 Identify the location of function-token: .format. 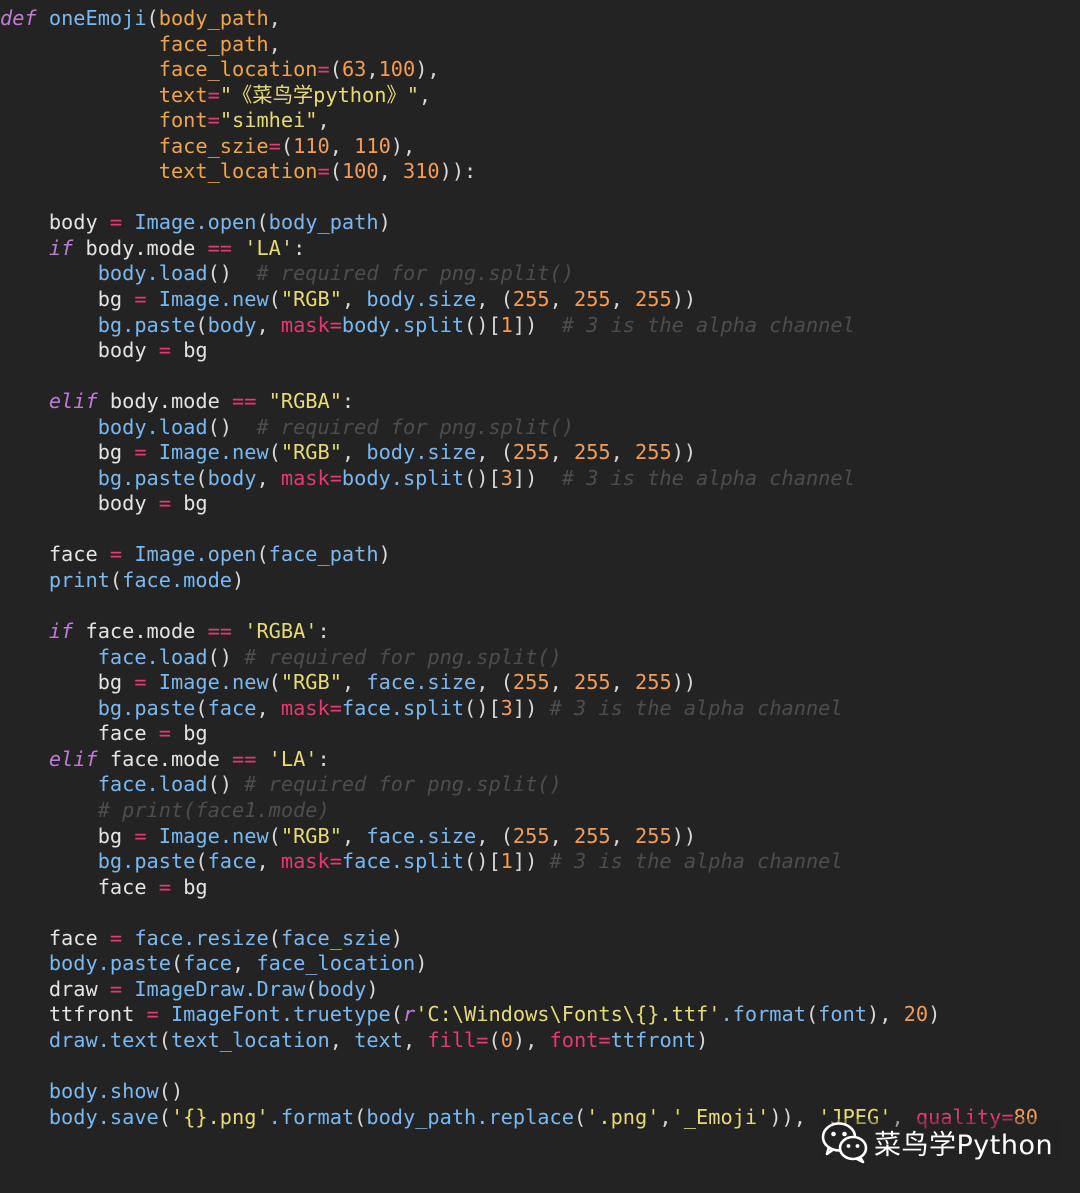
(311, 1116).